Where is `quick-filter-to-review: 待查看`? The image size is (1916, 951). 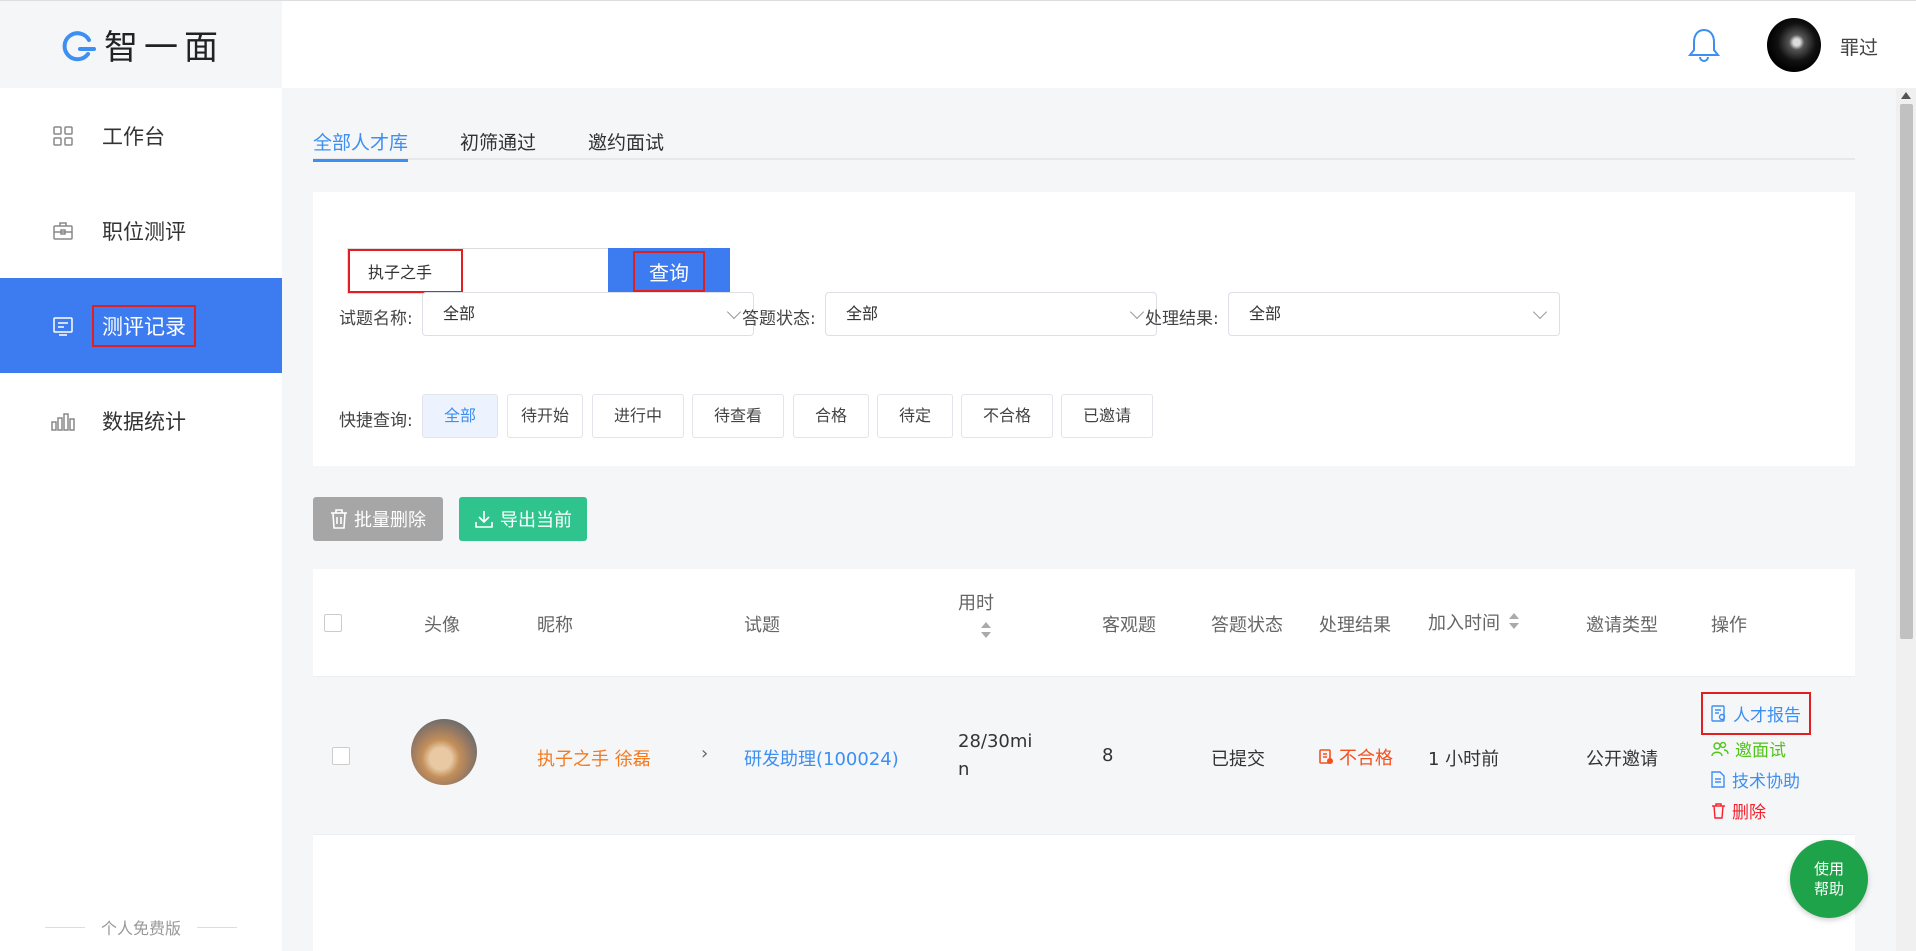
quick-filter-to-review: 待查看 is located at coordinates (738, 416).